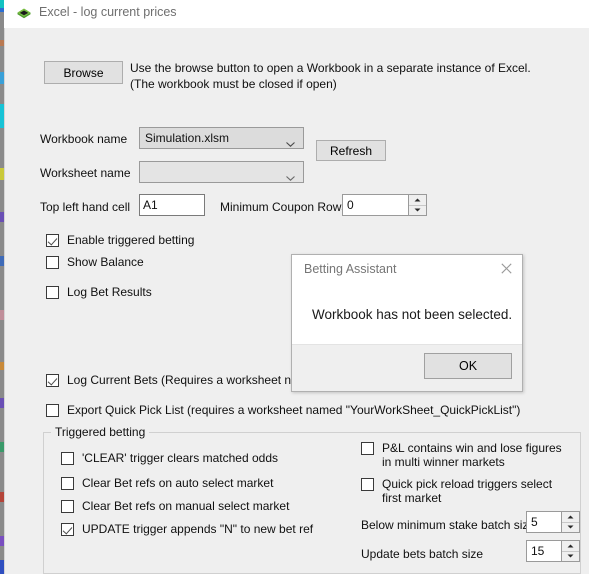 This screenshot has width=589, height=574. I want to click on update-bets-batch-value: 15, so click(538, 551).